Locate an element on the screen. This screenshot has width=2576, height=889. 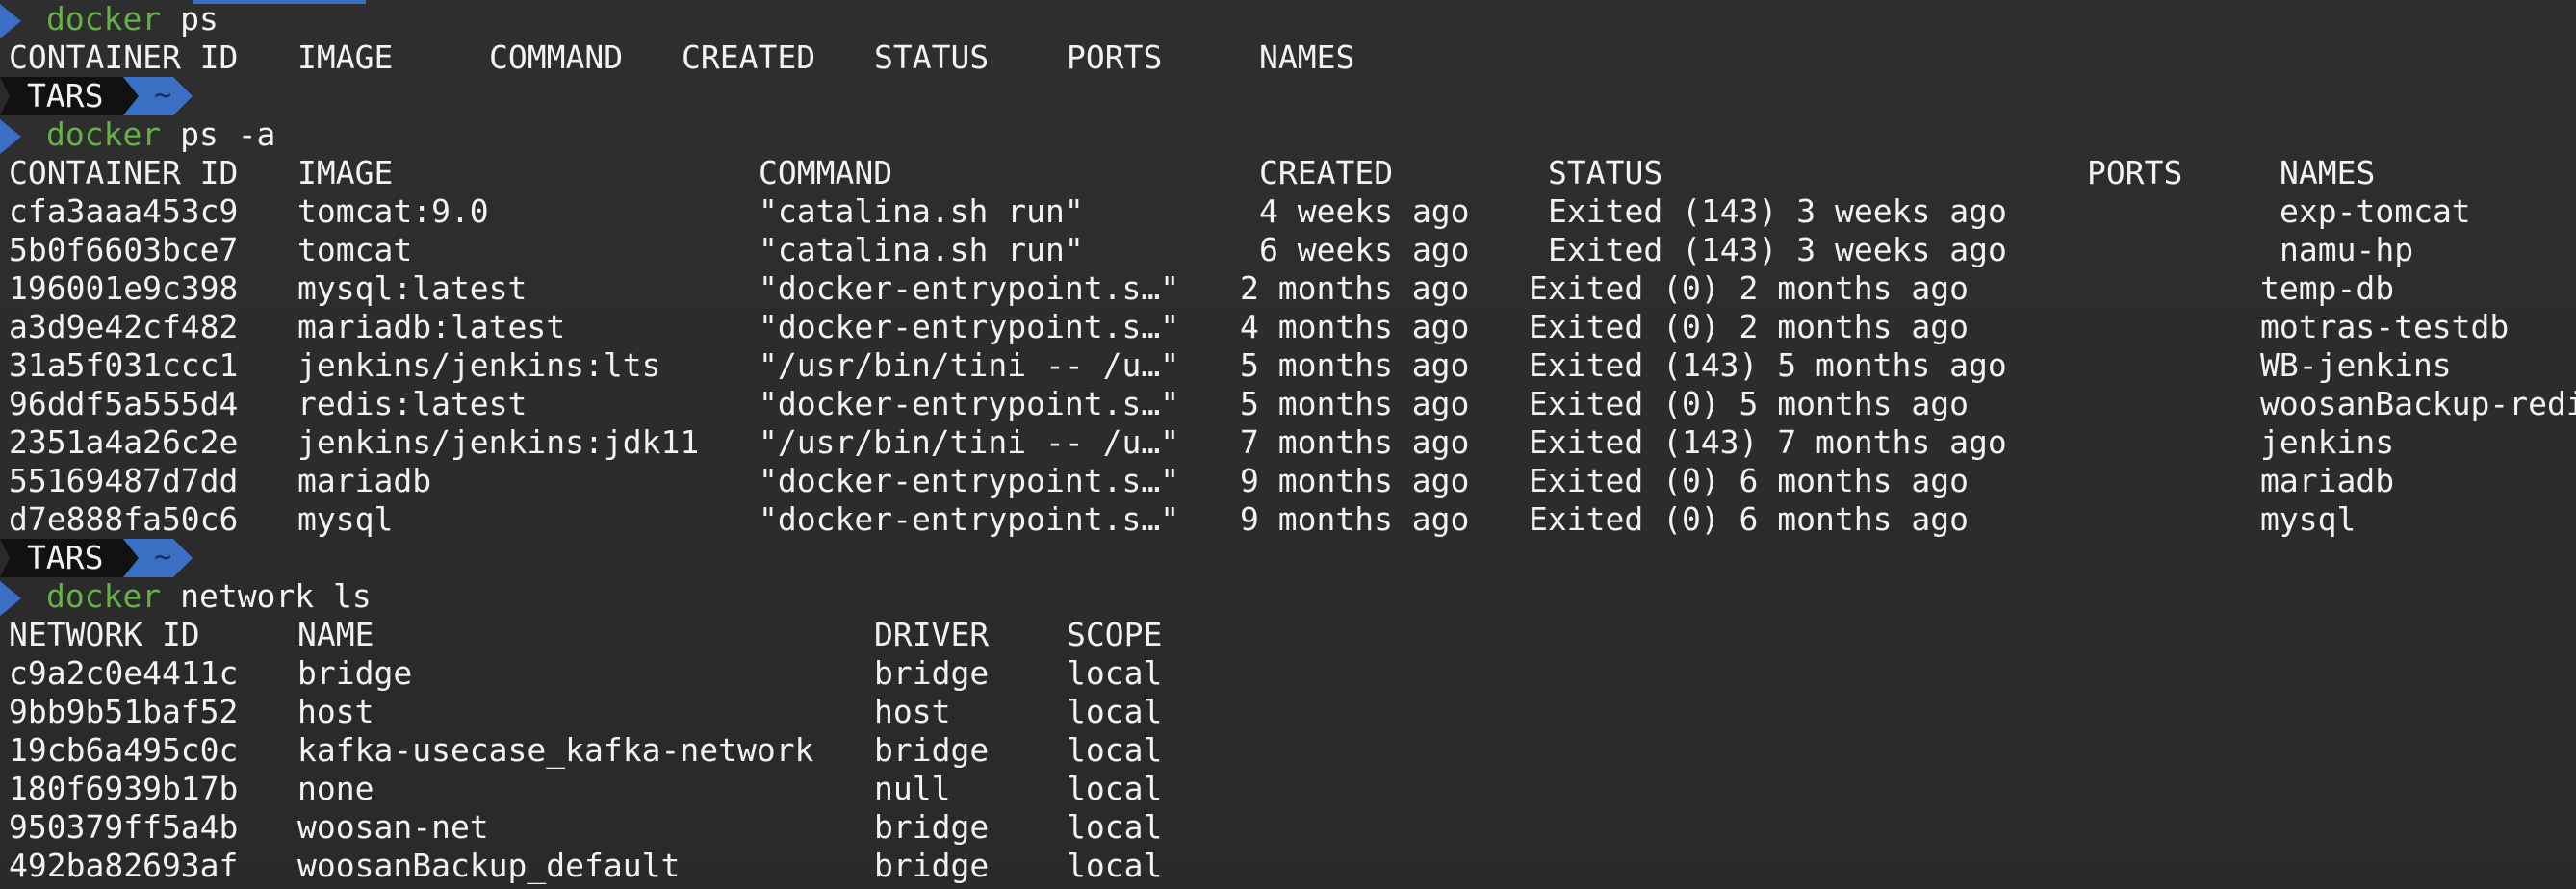
container-created: 2 months ago is located at coordinates (1355, 288).